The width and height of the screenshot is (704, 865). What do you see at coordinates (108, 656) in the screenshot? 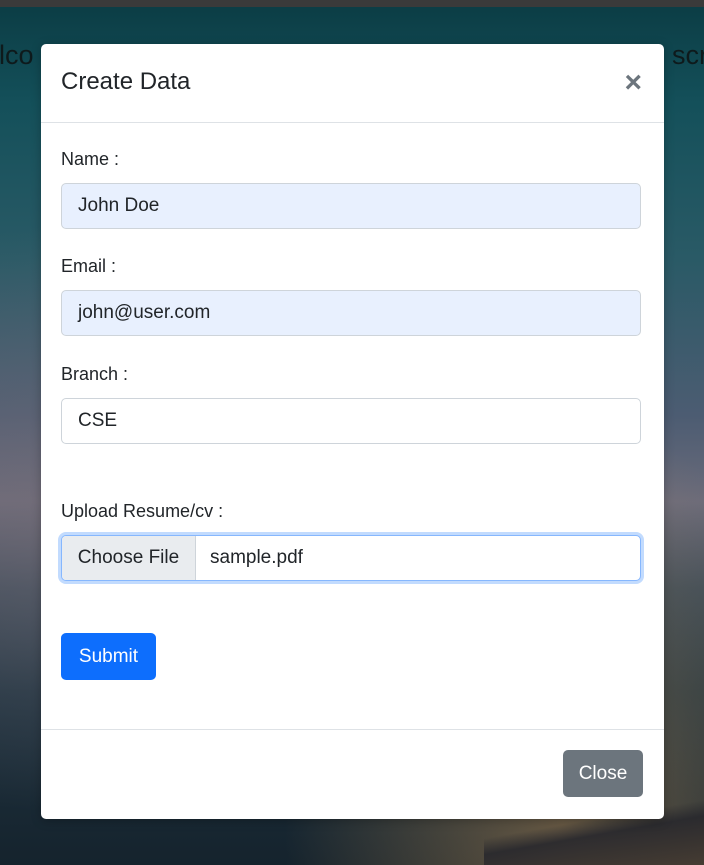
I see `submit-button: Submit` at bounding box center [108, 656].